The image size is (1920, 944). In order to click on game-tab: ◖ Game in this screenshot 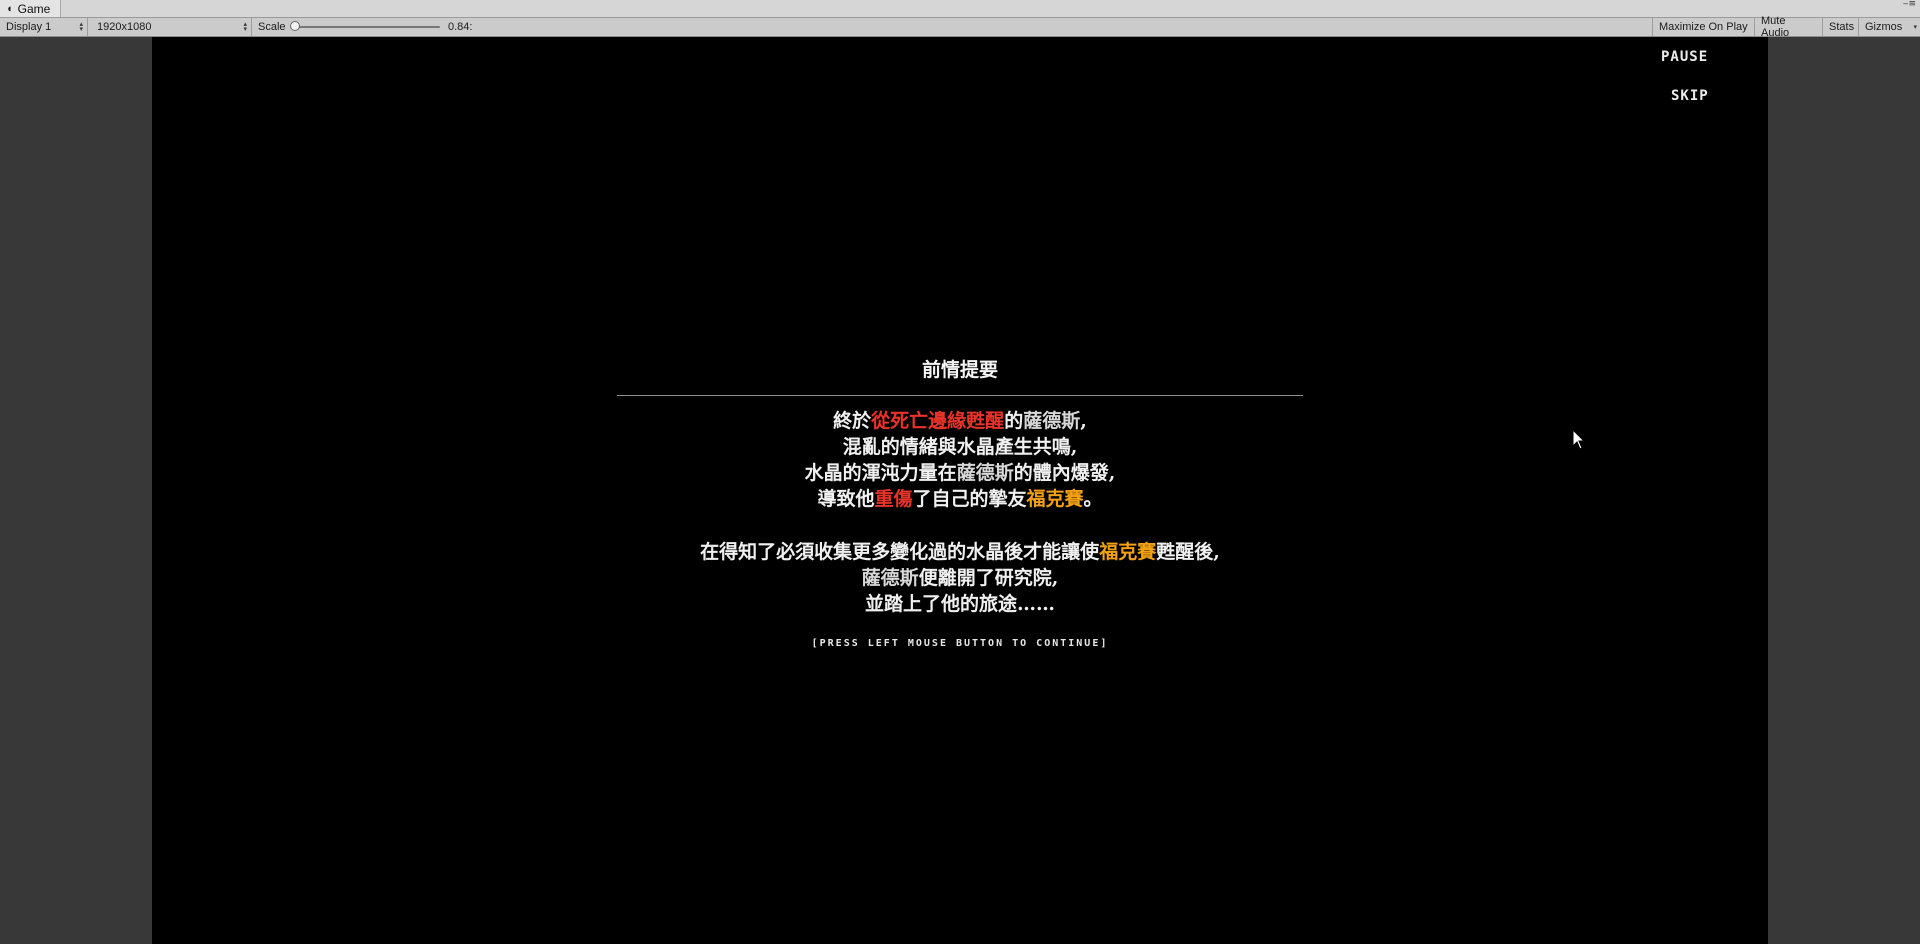, I will do `click(31, 8)`.